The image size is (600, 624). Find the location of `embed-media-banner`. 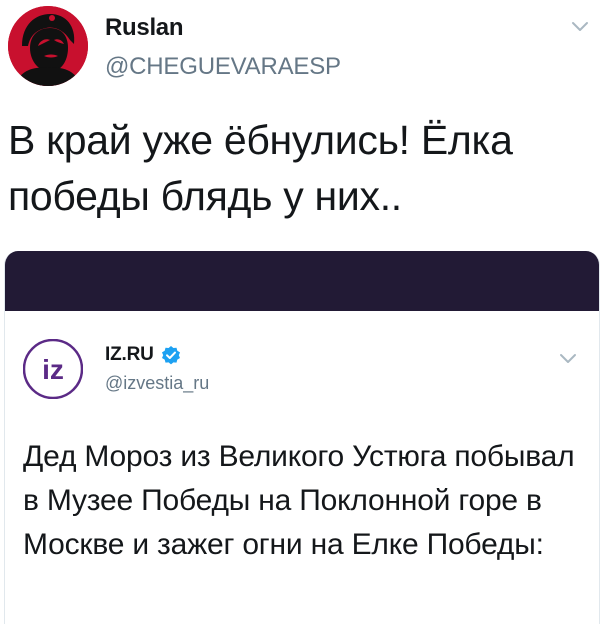

embed-media-banner is located at coordinates (302, 281).